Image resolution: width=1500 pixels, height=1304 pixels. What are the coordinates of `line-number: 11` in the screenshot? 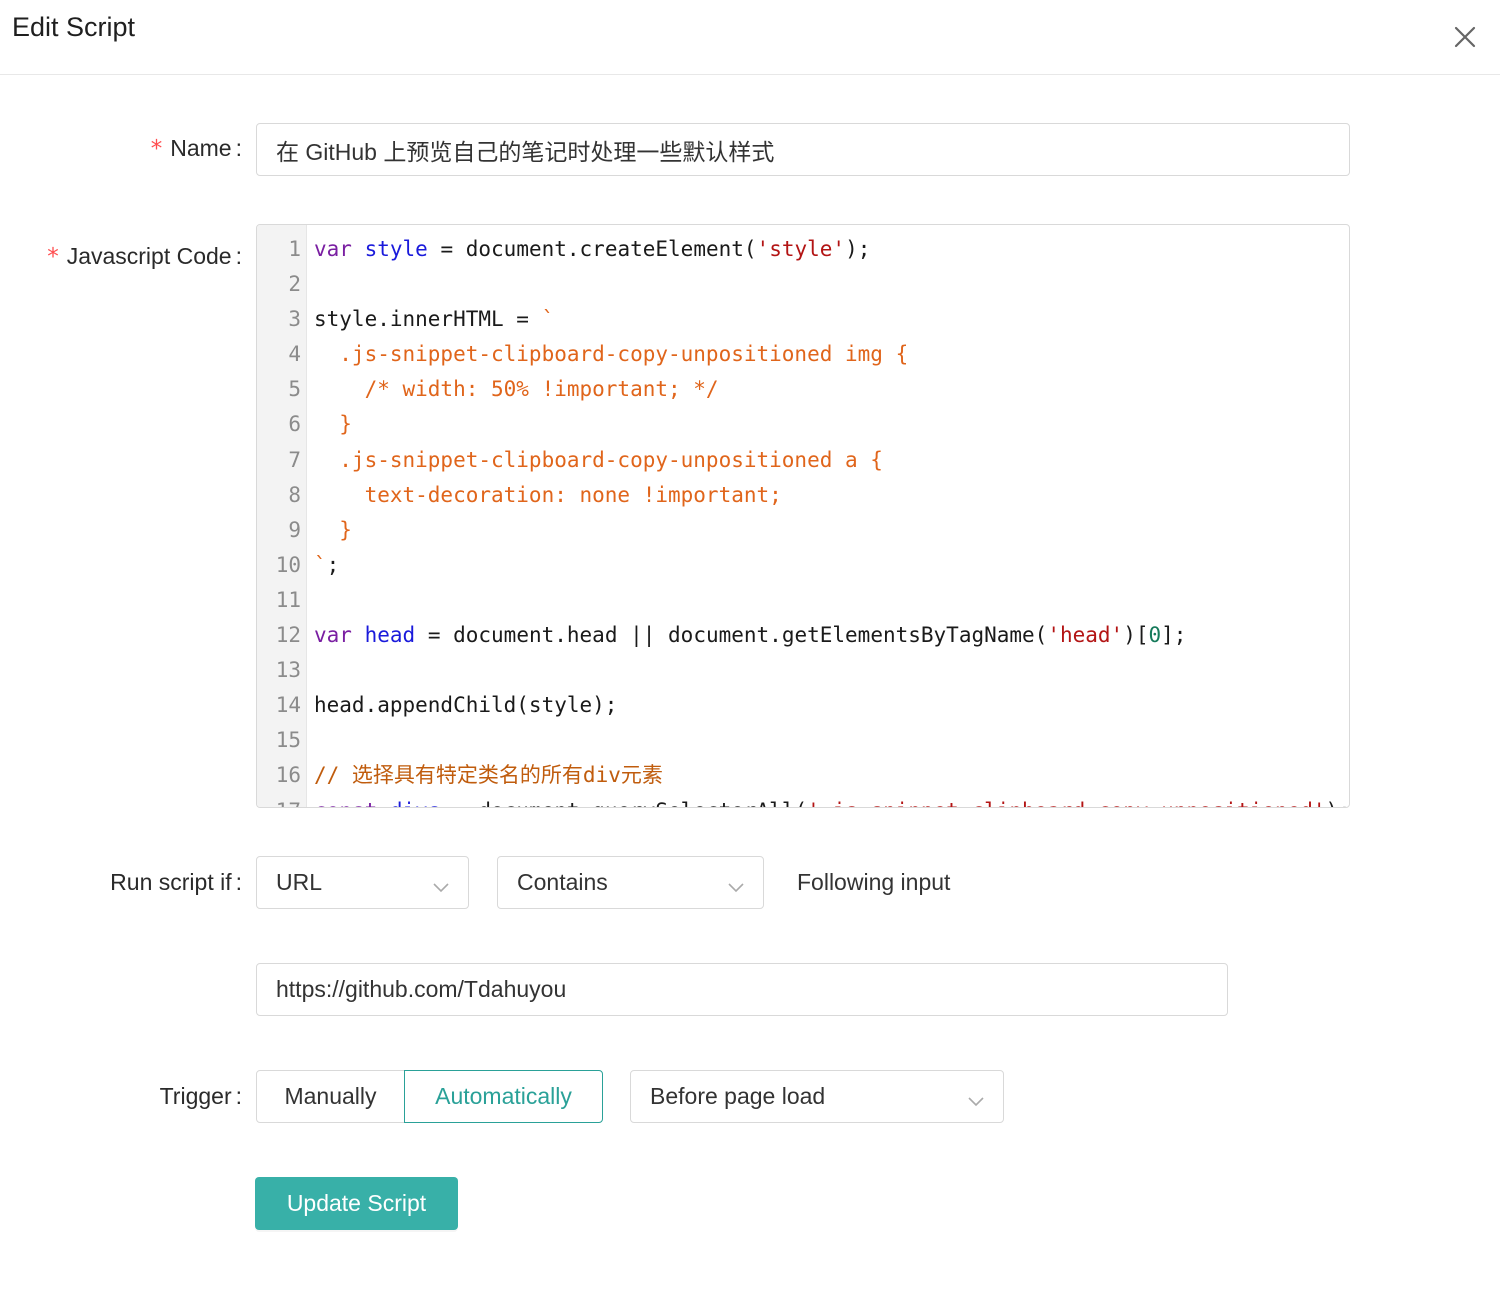 It's located at (288, 599).